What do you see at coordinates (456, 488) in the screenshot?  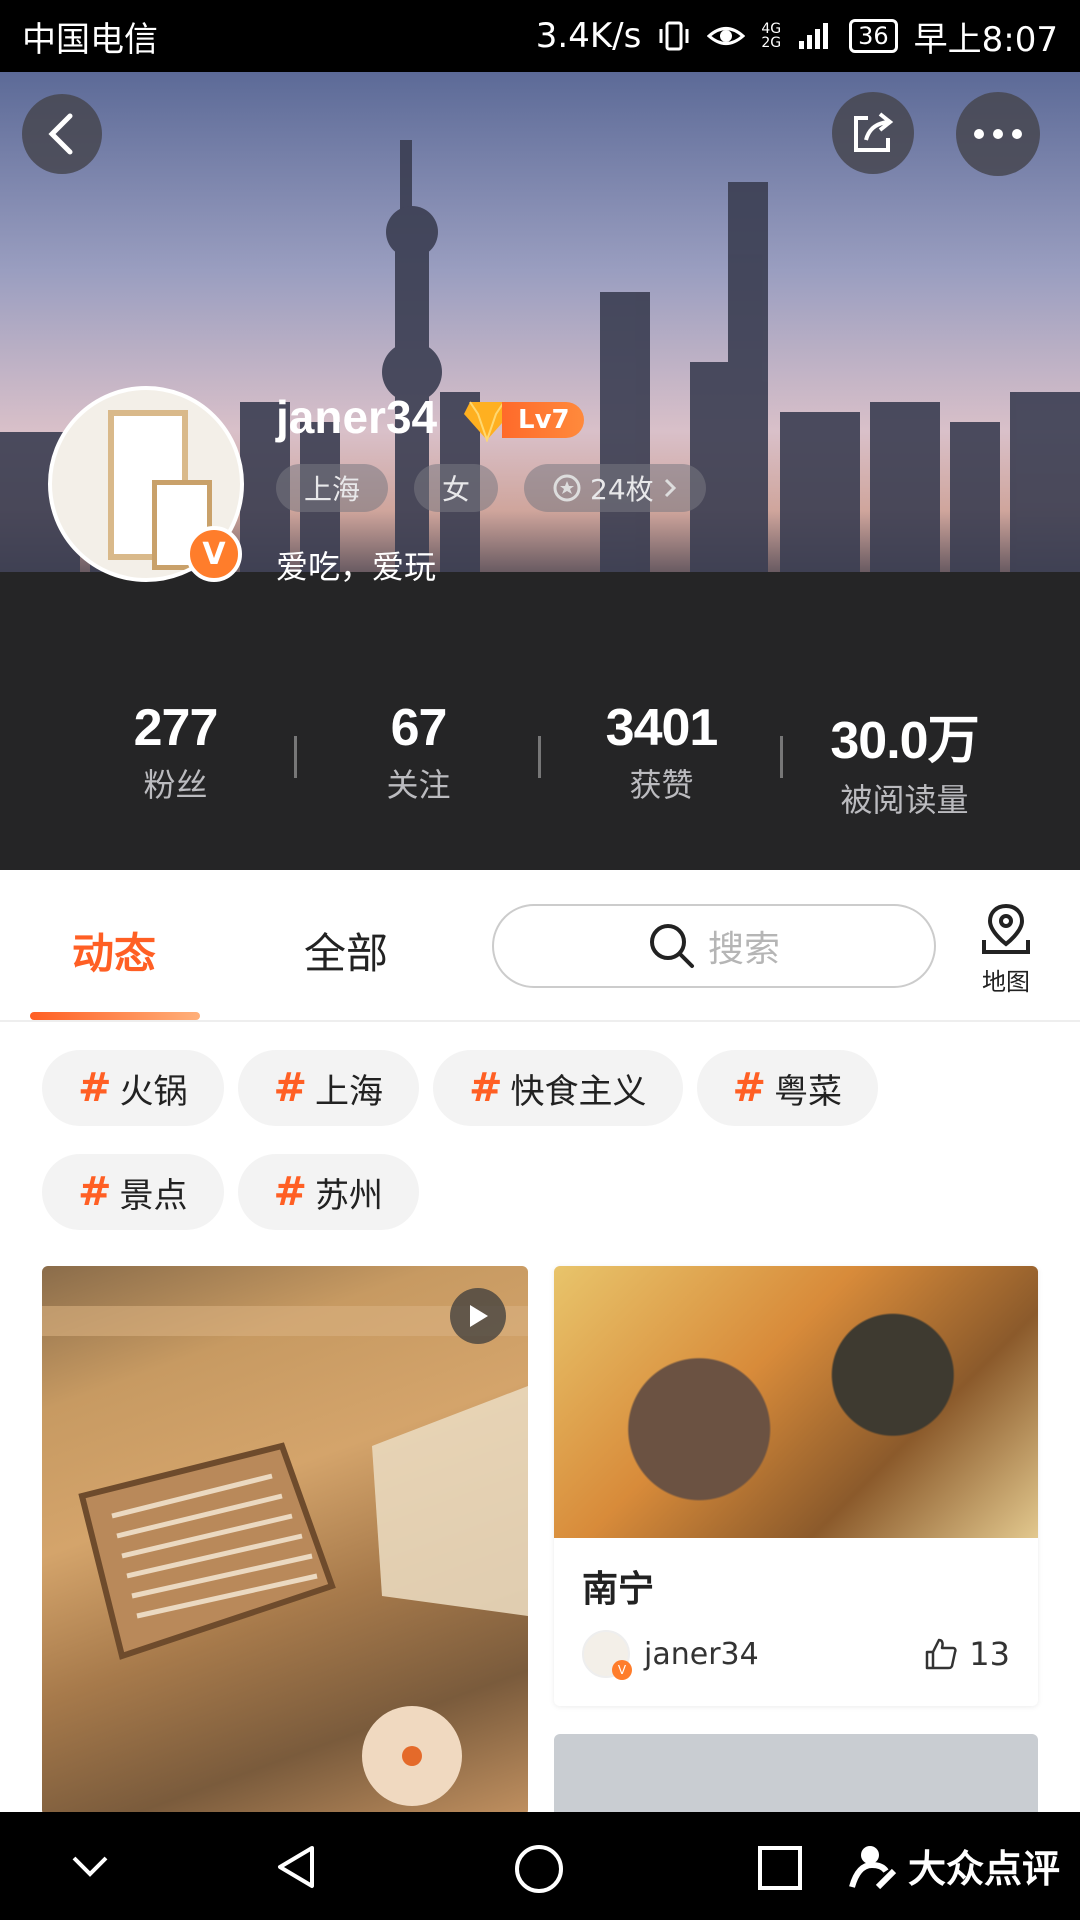 I see `gender-tag: 女` at bounding box center [456, 488].